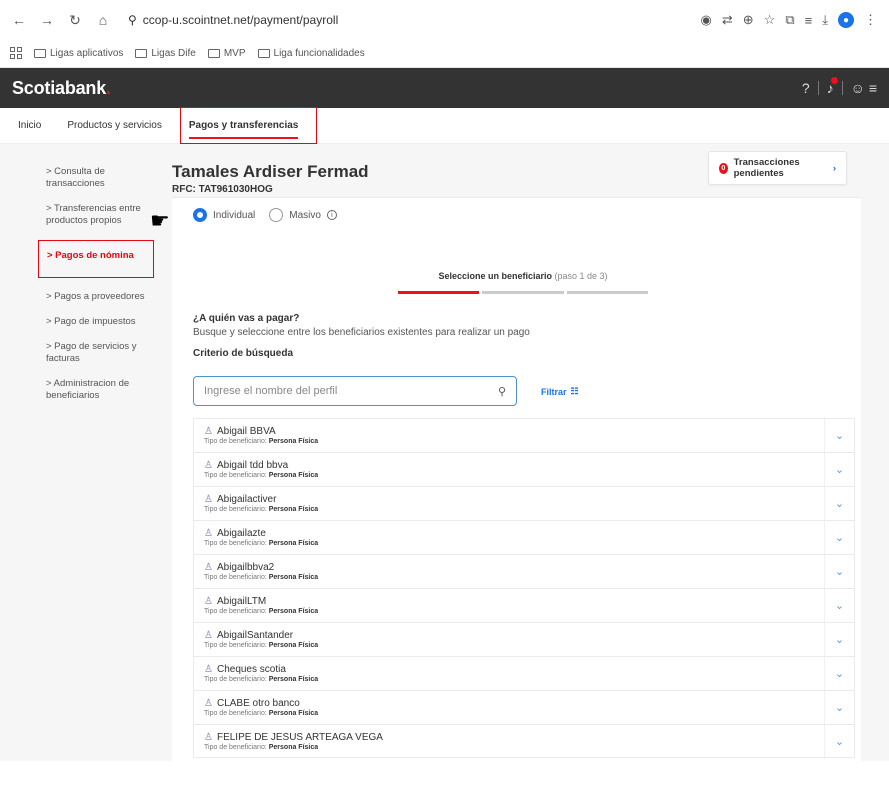 The width and height of the screenshot is (889, 787). I want to click on bookmark-ligas-dife: Ligas Dife, so click(165, 53).